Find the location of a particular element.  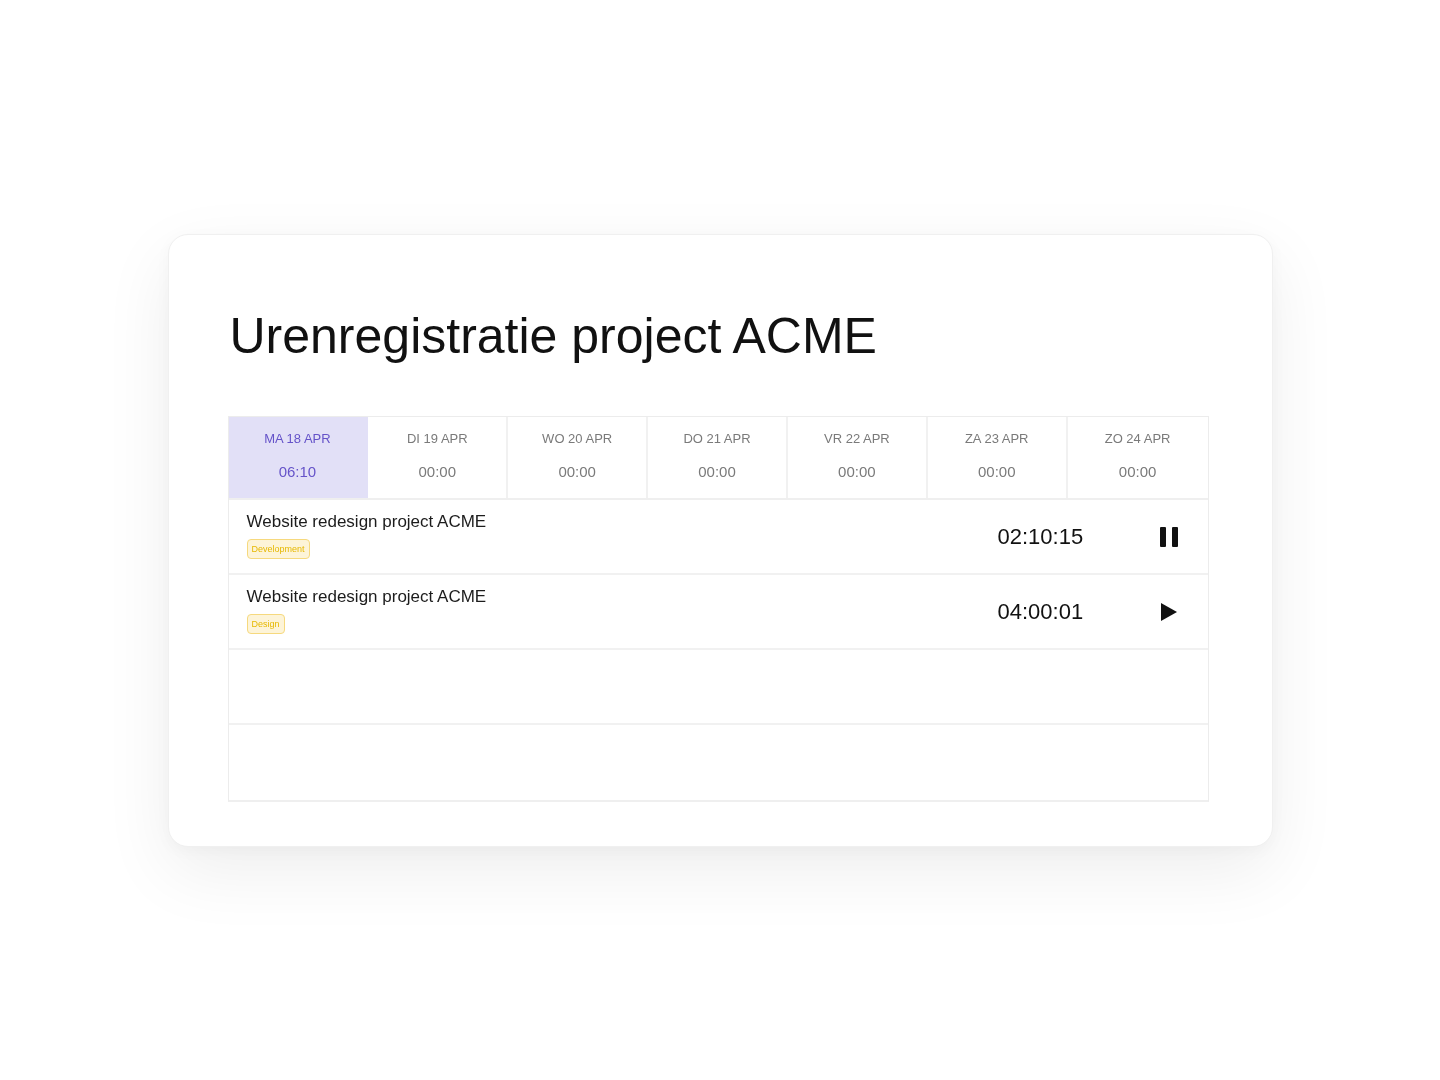

day-label: ZA 23 APR is located at coordinates (996, 439).